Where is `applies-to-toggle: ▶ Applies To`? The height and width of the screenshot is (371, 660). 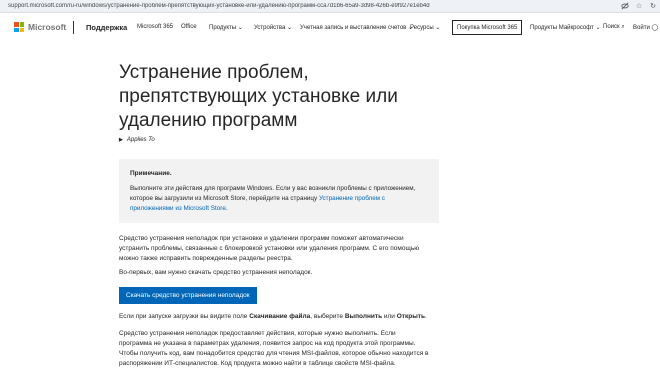 applies-to-toggle: ▶ Applies To is located at coordinates (137, 140).